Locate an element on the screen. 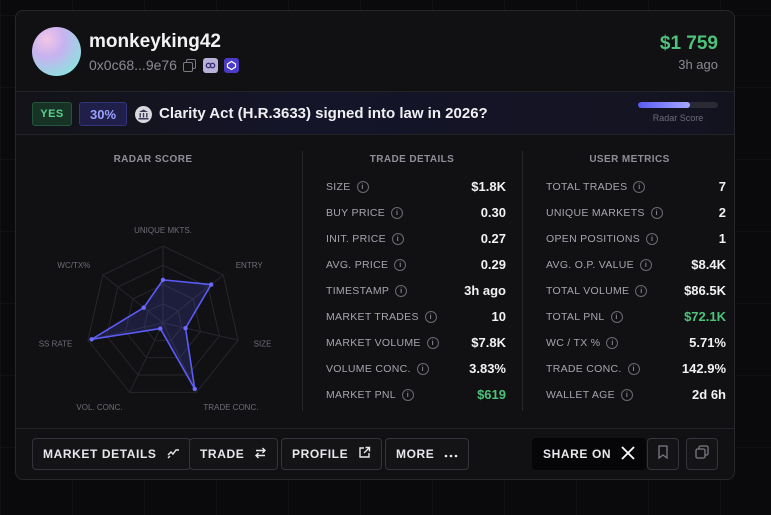 Image resolution: width=771 pixels, height=515 pixels. probability-badge: 30% is located at coordinates (103, 114).